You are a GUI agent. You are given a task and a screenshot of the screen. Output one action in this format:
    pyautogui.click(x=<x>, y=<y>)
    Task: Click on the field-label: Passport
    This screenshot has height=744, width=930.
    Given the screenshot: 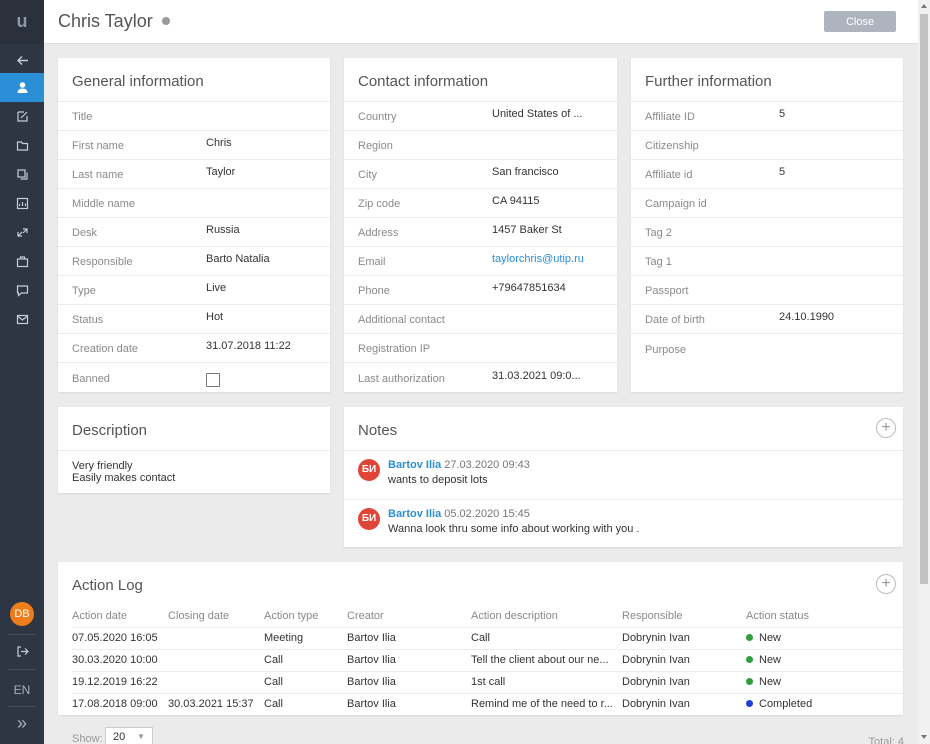 What is the action you would take?
    pyautogui.click(x=667, y=291)
    